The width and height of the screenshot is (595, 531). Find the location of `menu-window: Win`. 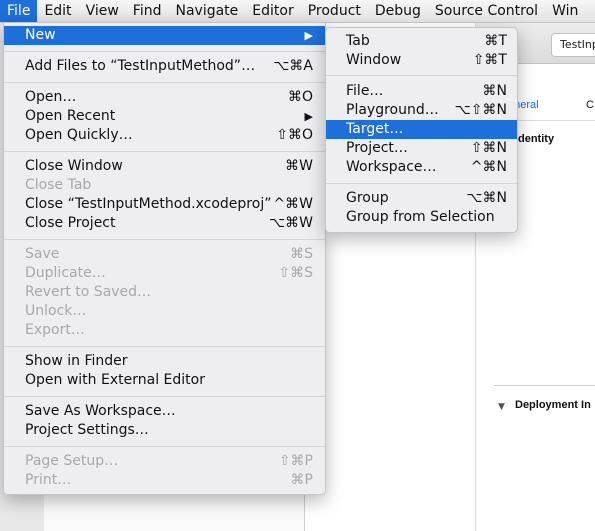

menu-window: Win is located at coordinates (565, 11).